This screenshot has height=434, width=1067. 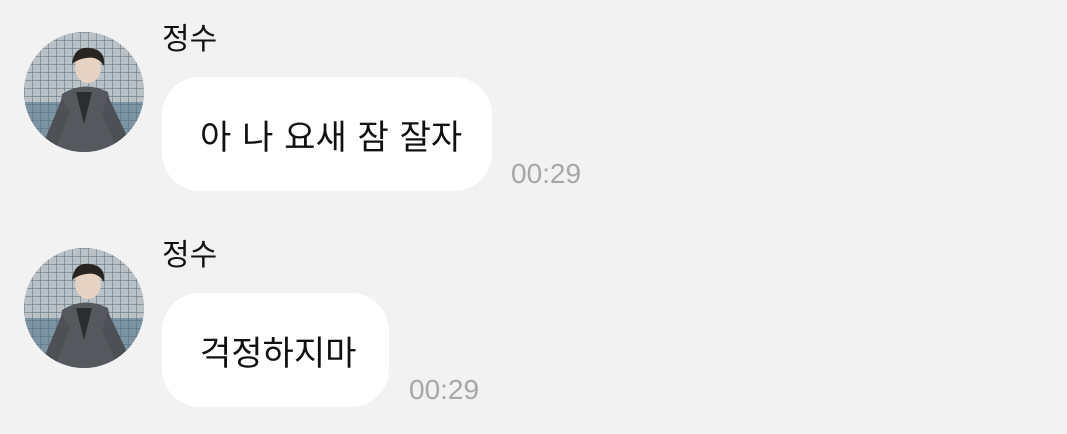 What do you see at coordinates (331, 137) in the screenshot?
I see `message-text: 아 나 요새 잠 잘자` at bounding box center [331, 137].